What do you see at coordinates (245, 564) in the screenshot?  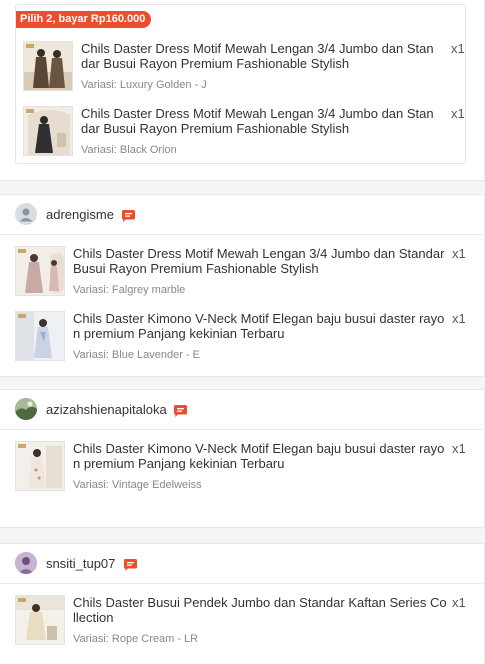 I see `seller-header: snsiti_tup07` at bounding box center [245, 564].